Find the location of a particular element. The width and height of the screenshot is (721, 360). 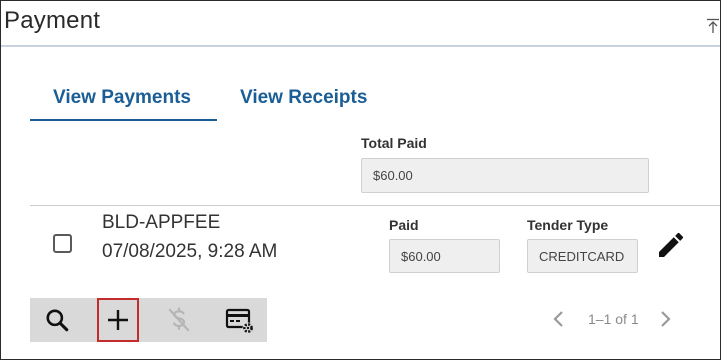

collapse-panel-button is located at coordinates (713, 26).